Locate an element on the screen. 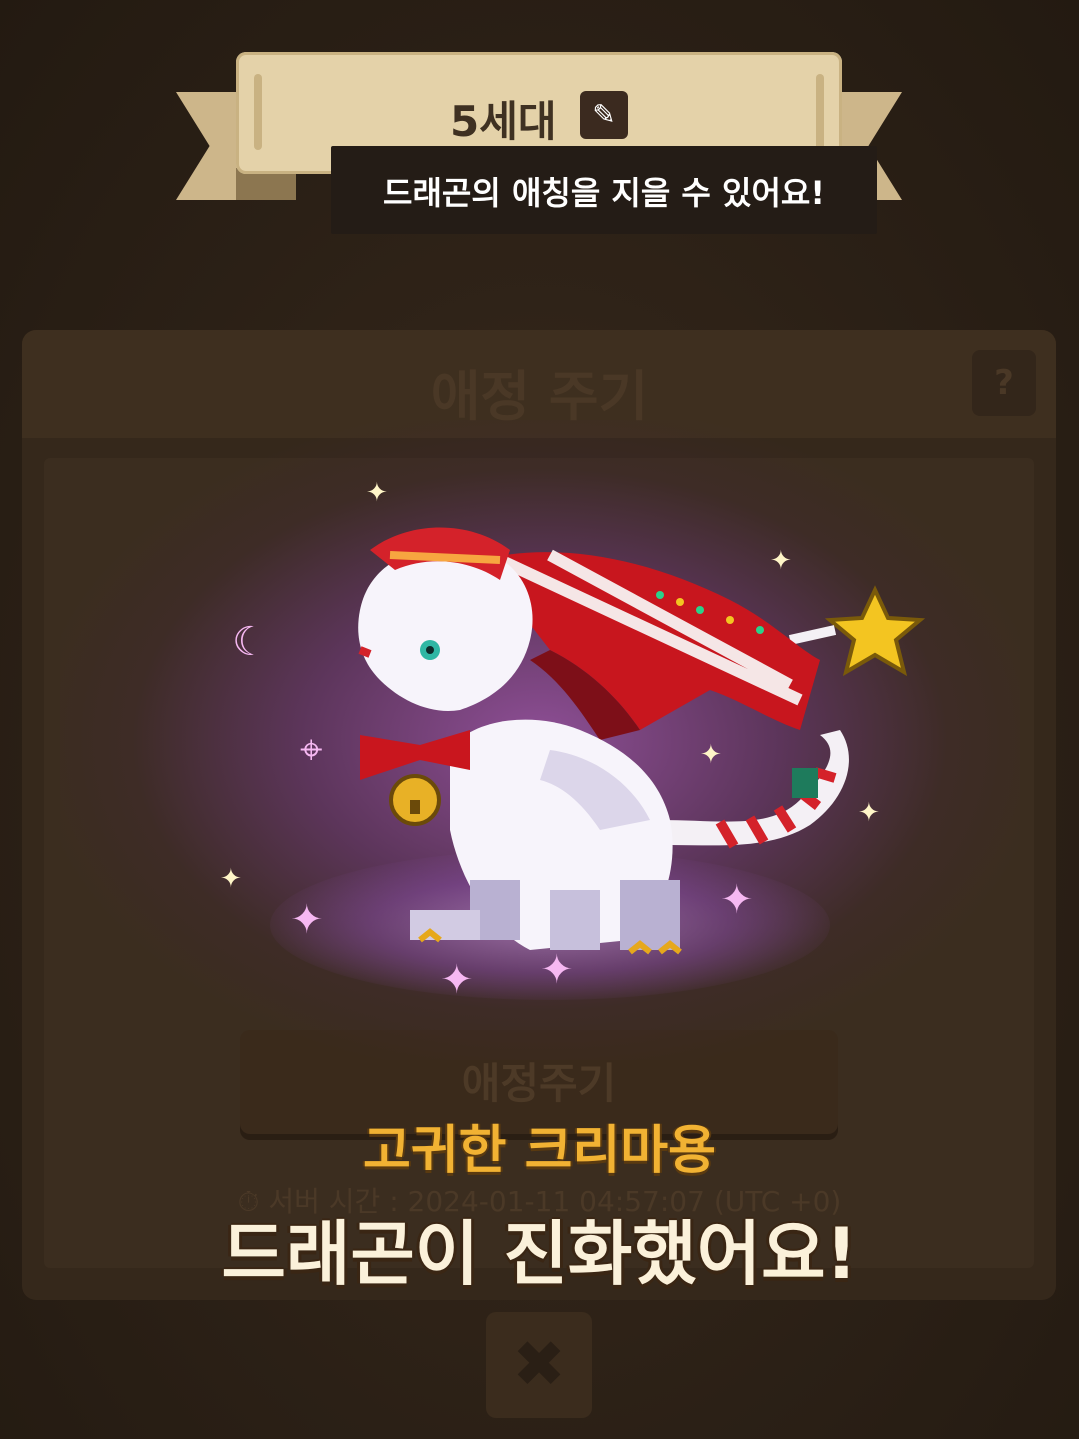 The image size is (1079, 1439). evolution-message: 드래곤이 진화했어요! is located at coordinates (539, 1254).